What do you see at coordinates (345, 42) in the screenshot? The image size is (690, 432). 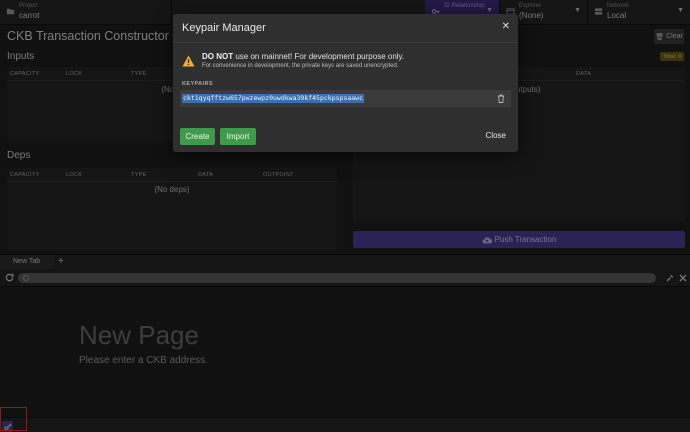 I see `dialog-divider` at bounding box center [345, 42].